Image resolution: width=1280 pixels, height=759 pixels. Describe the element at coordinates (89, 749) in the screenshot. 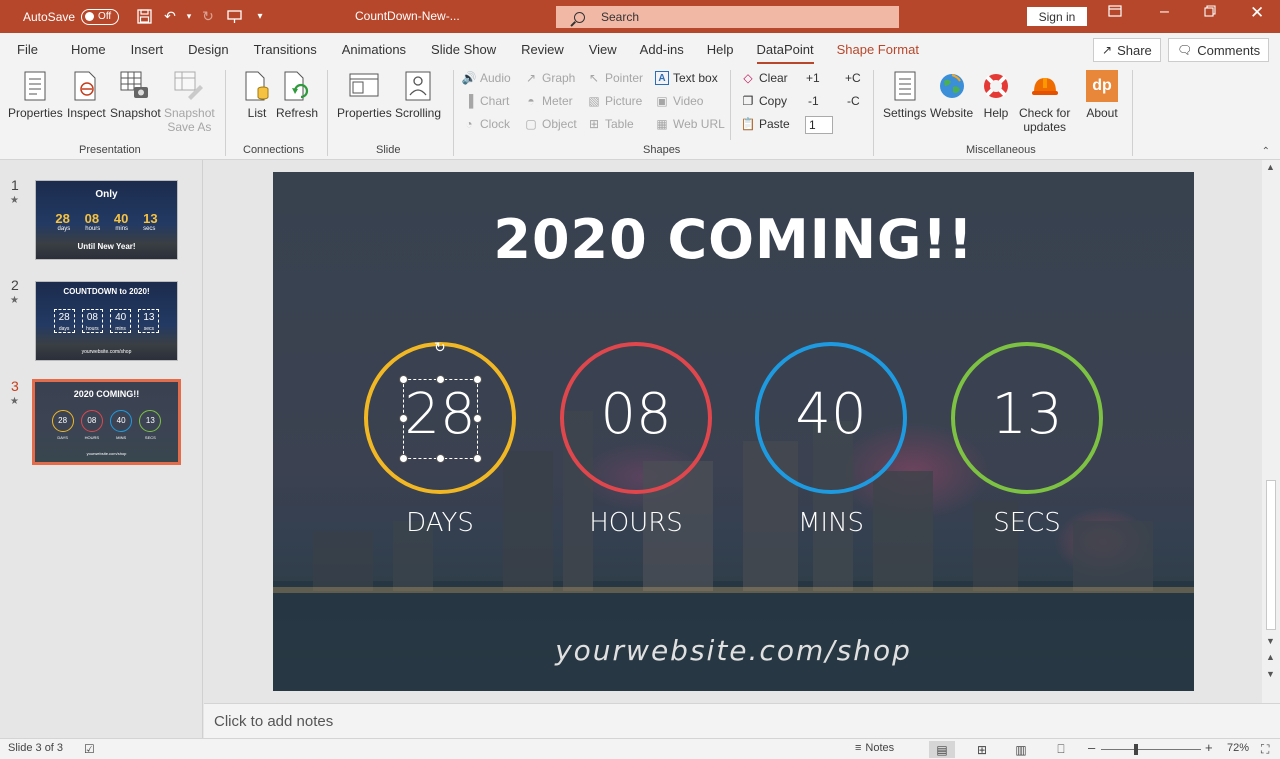

I see `accessibility-icon: ☑` at that location.